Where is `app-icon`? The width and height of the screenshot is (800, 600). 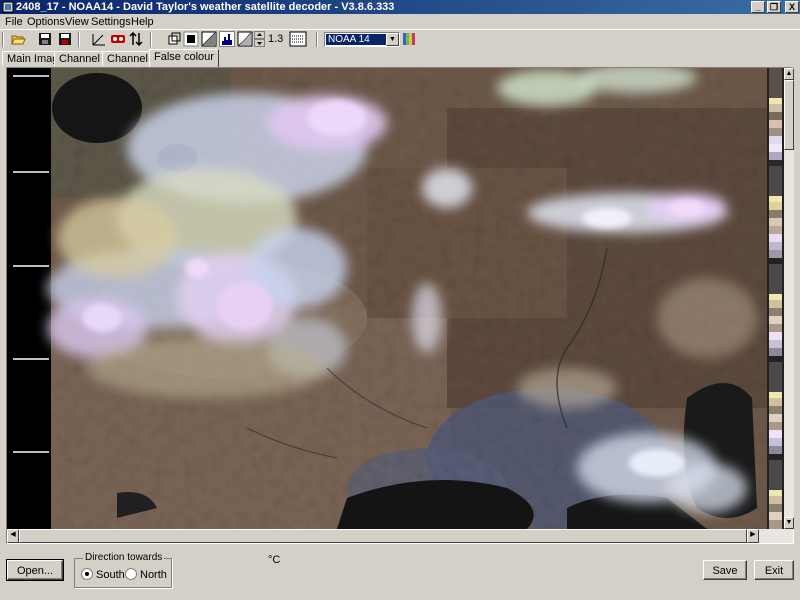
app-icon is located at coordinates (8, 7).